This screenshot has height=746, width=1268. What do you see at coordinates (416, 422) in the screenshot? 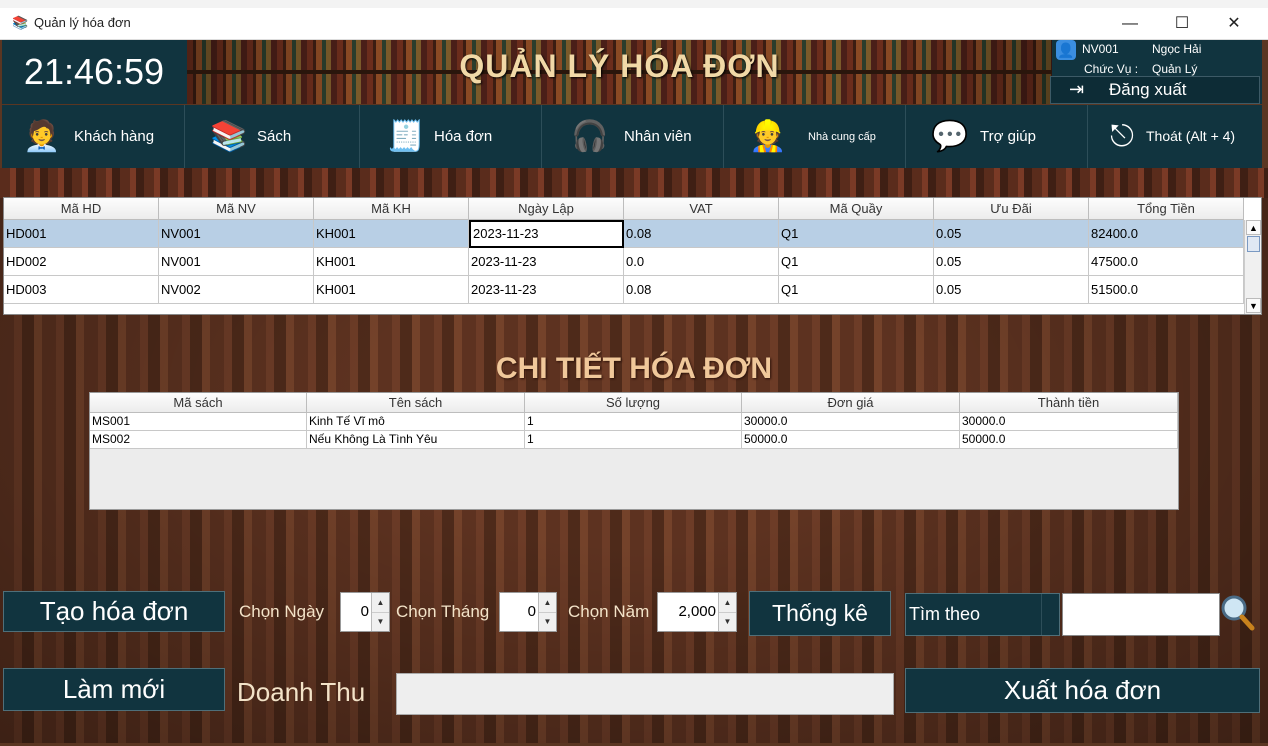
I see `table-cell: Kinh Tế Vĩ mô` at bounding box center [416, 422].